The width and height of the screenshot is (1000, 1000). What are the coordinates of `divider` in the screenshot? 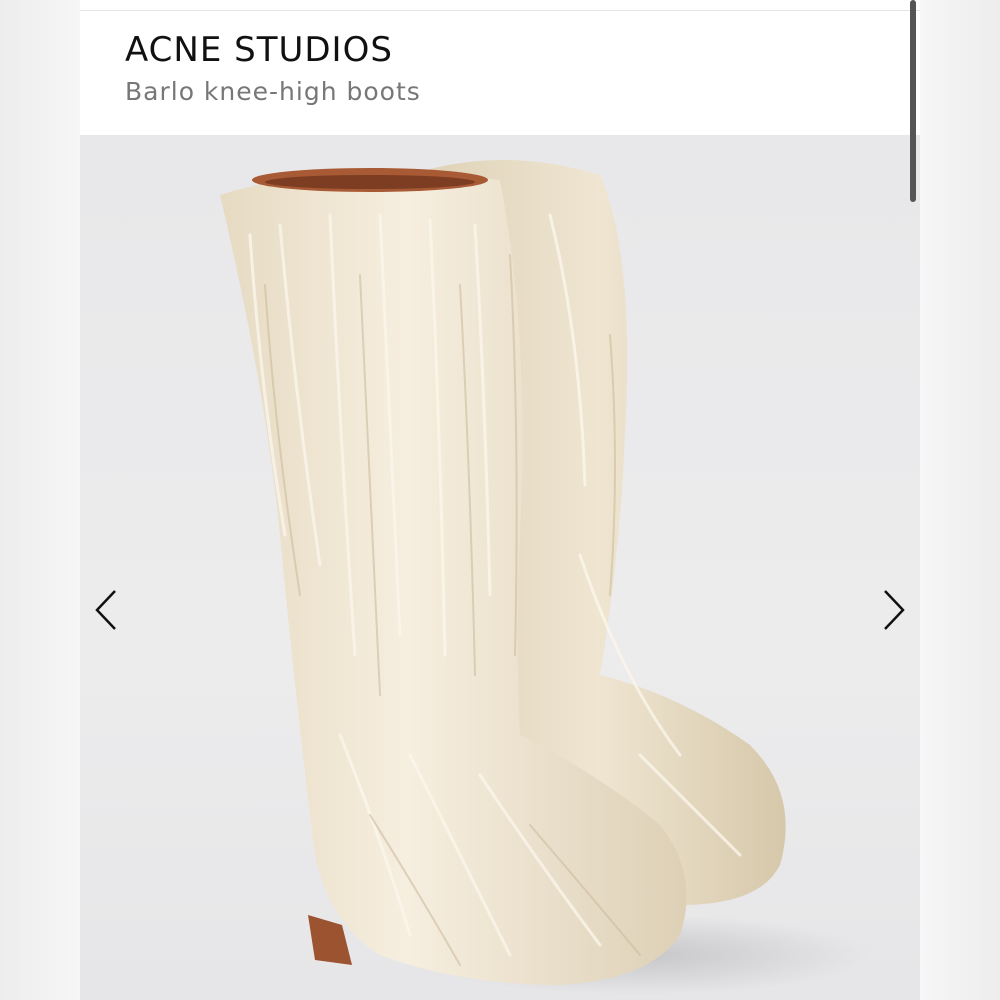 It's located at (500, 10).